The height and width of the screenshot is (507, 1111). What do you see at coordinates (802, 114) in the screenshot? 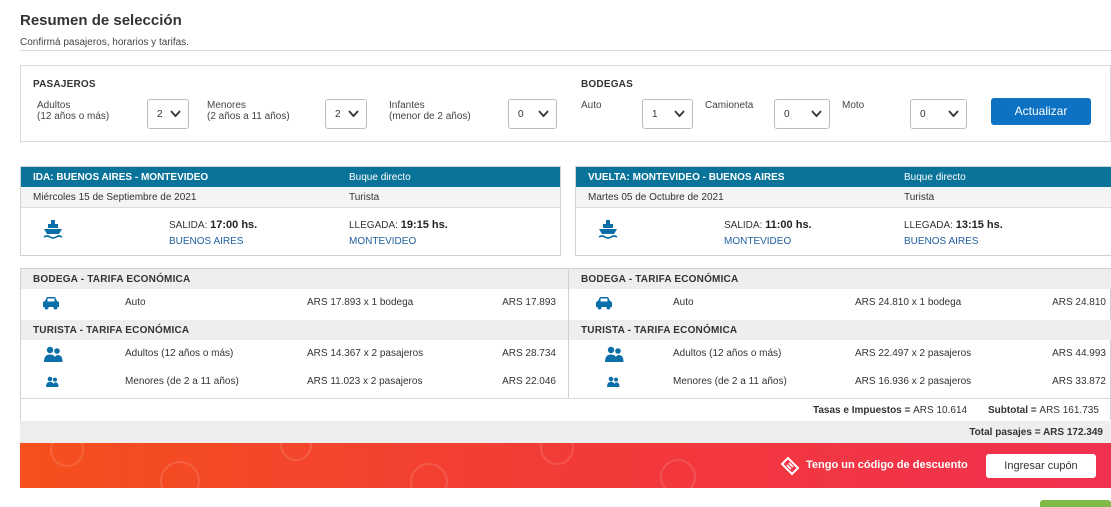
I see `van-hold-select: 0` at bounding box center [802, 114].